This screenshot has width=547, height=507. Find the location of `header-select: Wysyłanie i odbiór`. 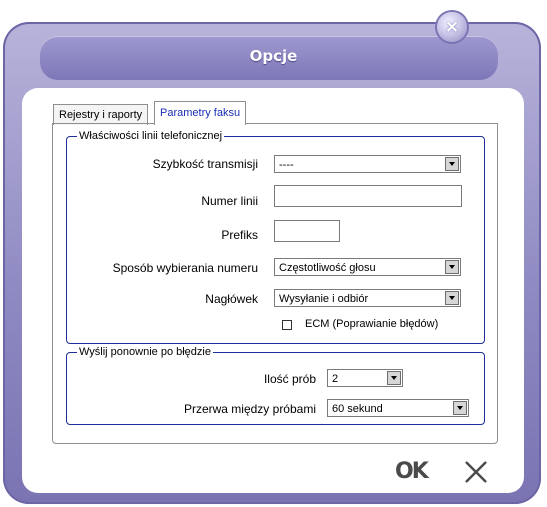

header-select: Wysyłanie i odbiór is located at coordinates (367, 298).